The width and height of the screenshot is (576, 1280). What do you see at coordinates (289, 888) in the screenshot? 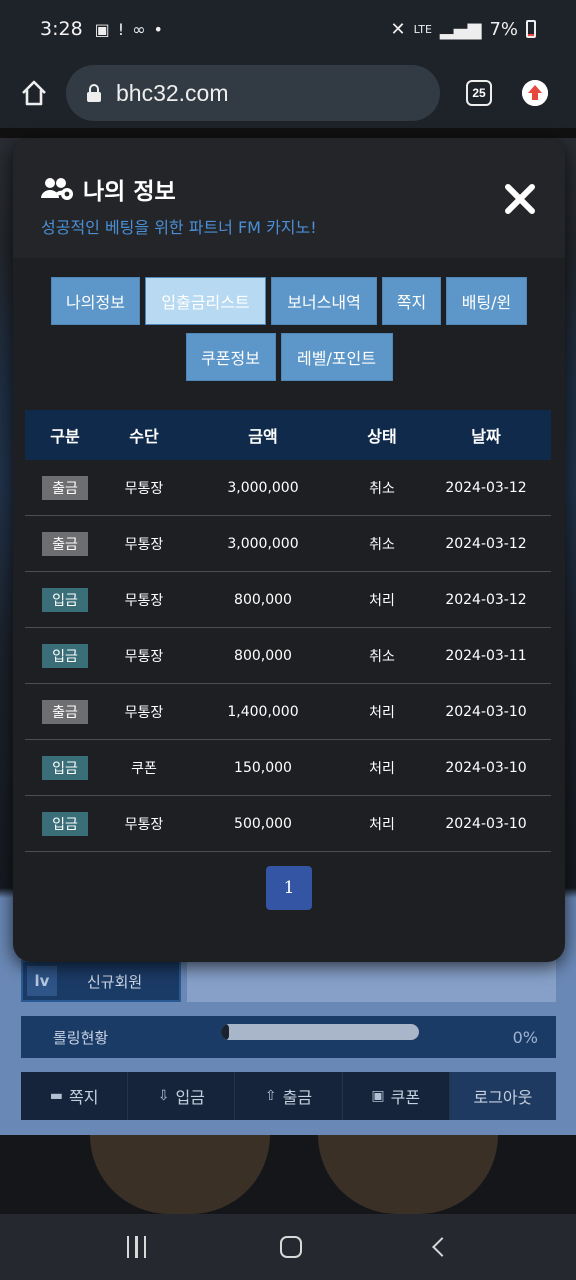
I see `page-button-1: 1` at bounding box center [289, 888].